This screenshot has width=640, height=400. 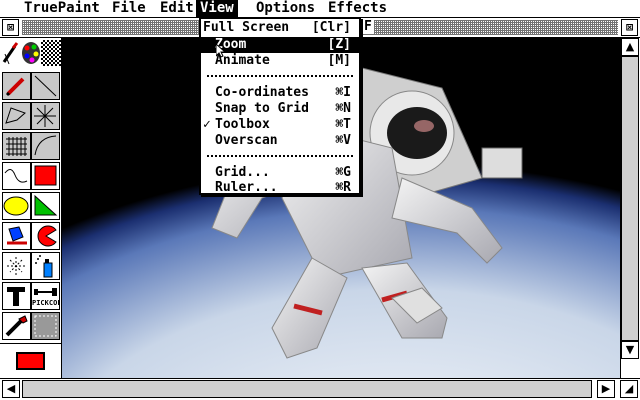 What do you see at coordinates (16, 236) in the screenshot?
I see `paint-bucket-icon` at bounding box center [16, 236].